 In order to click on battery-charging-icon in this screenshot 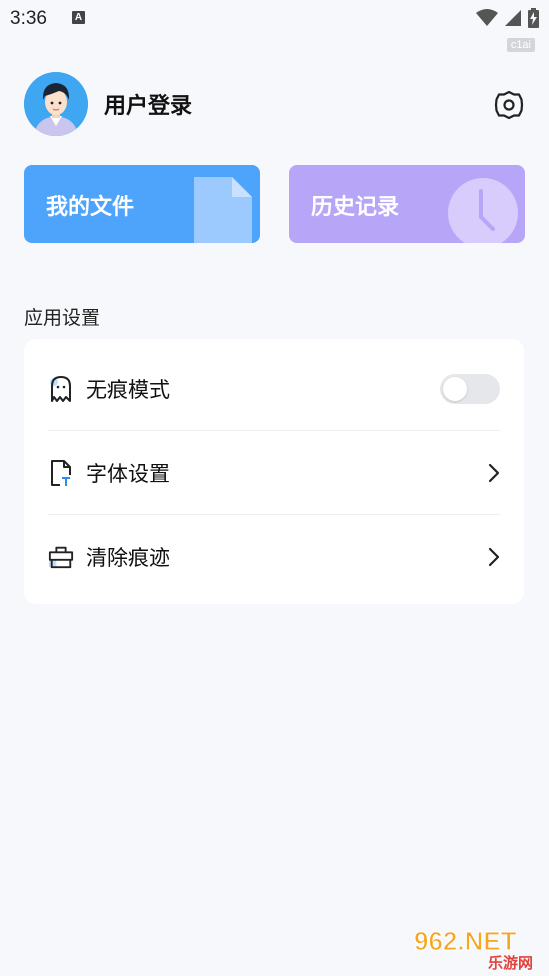, I will do `click(533, 18)`.